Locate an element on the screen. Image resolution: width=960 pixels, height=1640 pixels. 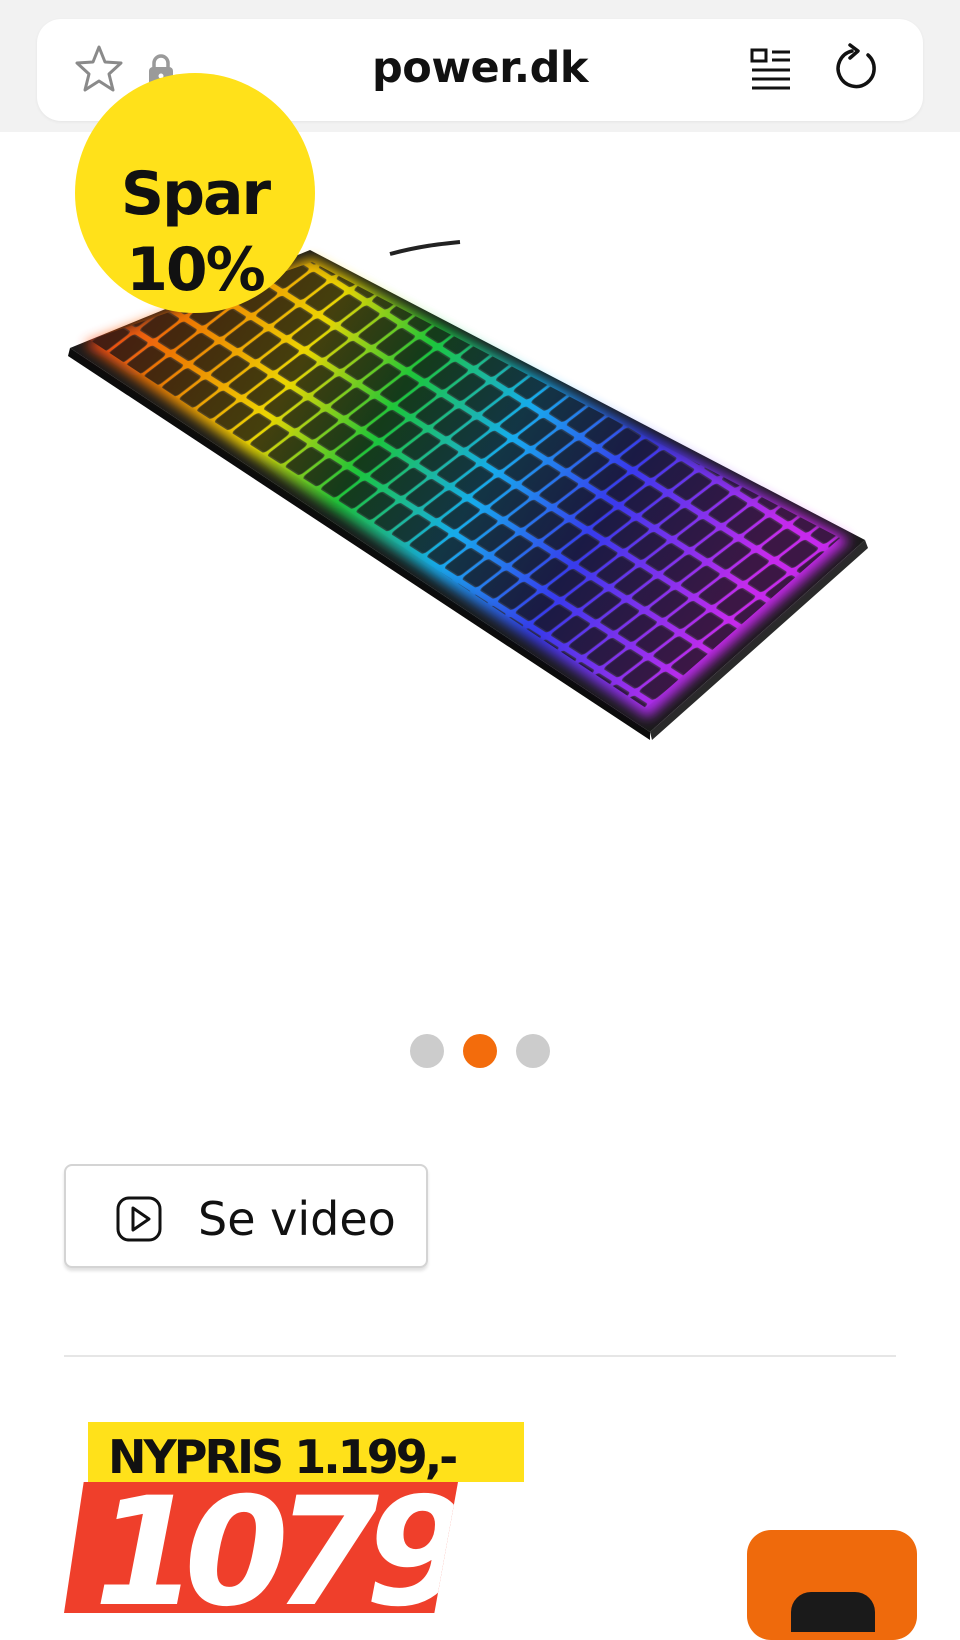
play-icon is located at coordinates (139, 1219).